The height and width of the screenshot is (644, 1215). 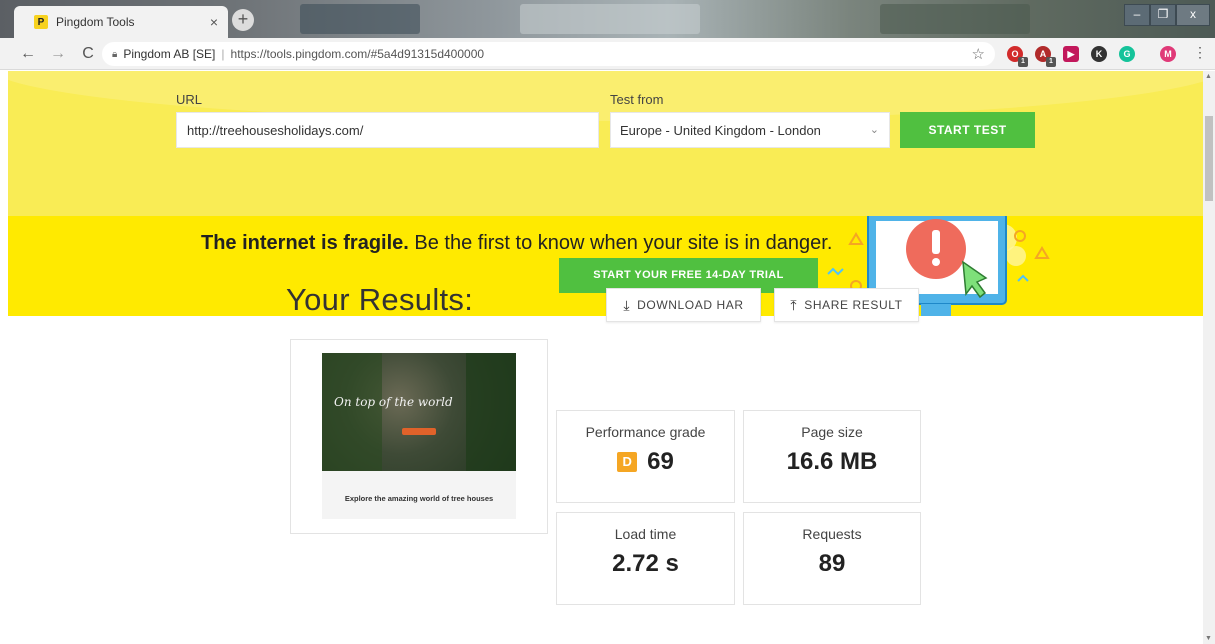 I want to click on performance-grade-label: Performance grade, so click(x=645, y=432).